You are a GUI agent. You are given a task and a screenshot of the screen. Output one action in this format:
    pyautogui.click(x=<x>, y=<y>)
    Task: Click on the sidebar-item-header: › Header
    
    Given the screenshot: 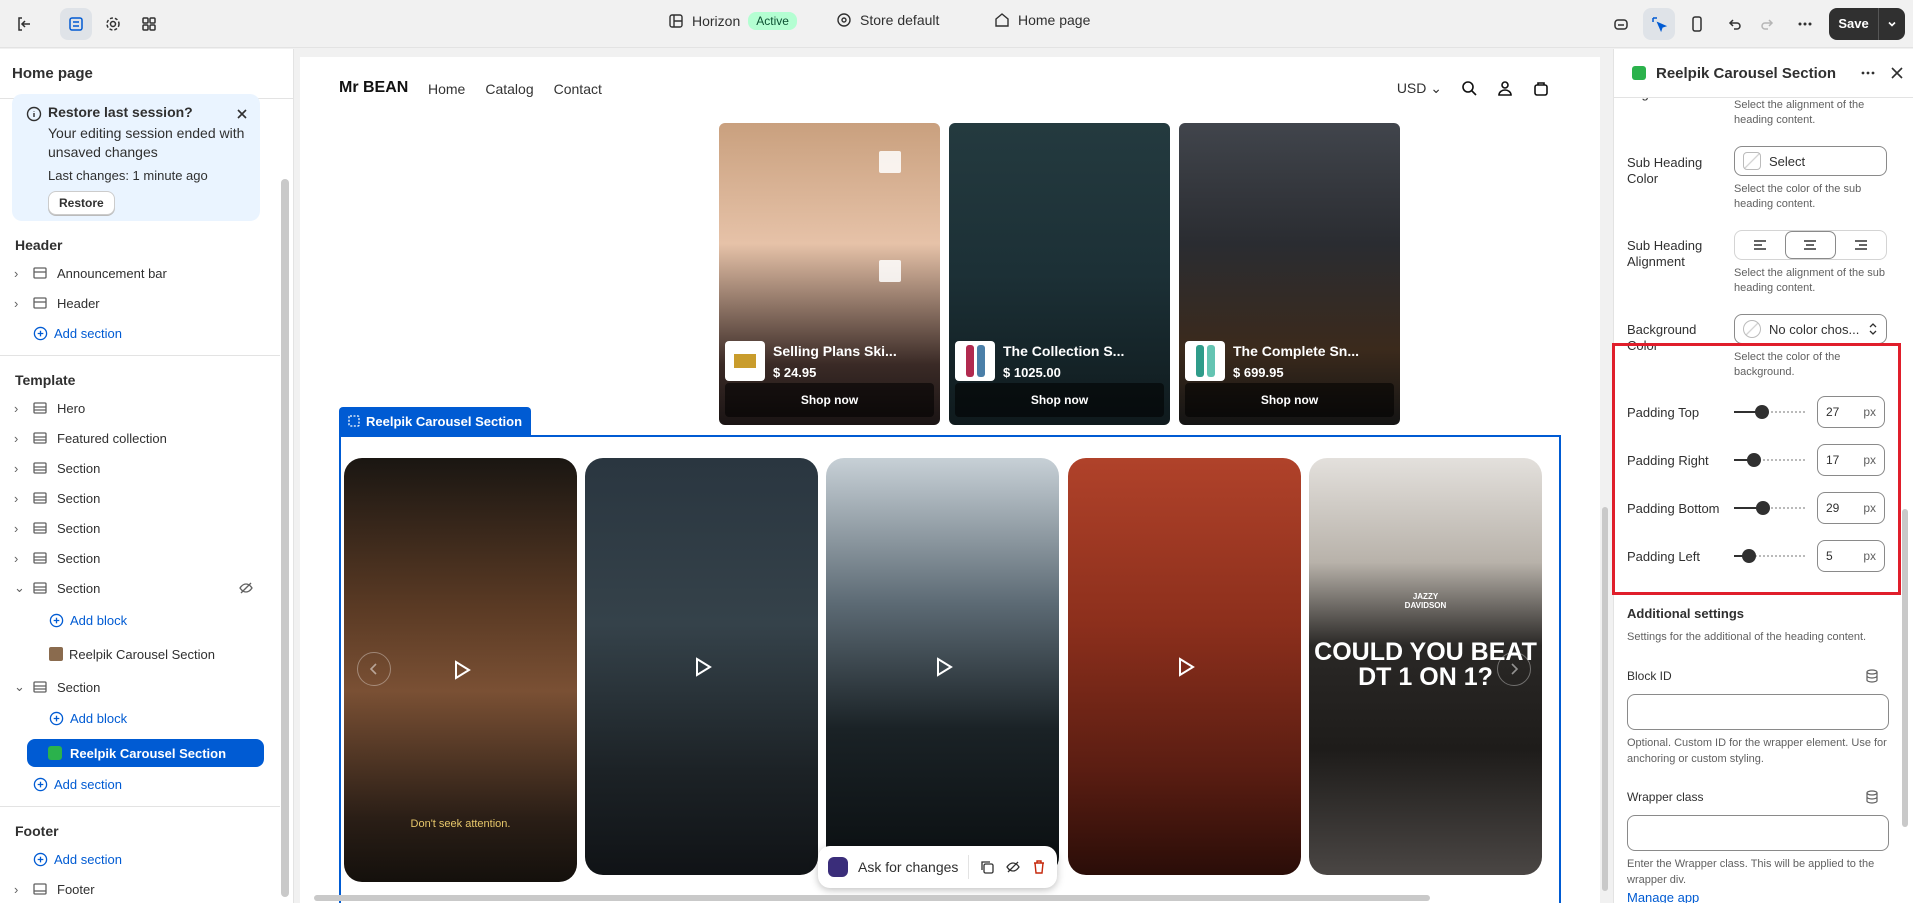 What is the action you would take?
    pyautogui.click(x=140, y=303)
    